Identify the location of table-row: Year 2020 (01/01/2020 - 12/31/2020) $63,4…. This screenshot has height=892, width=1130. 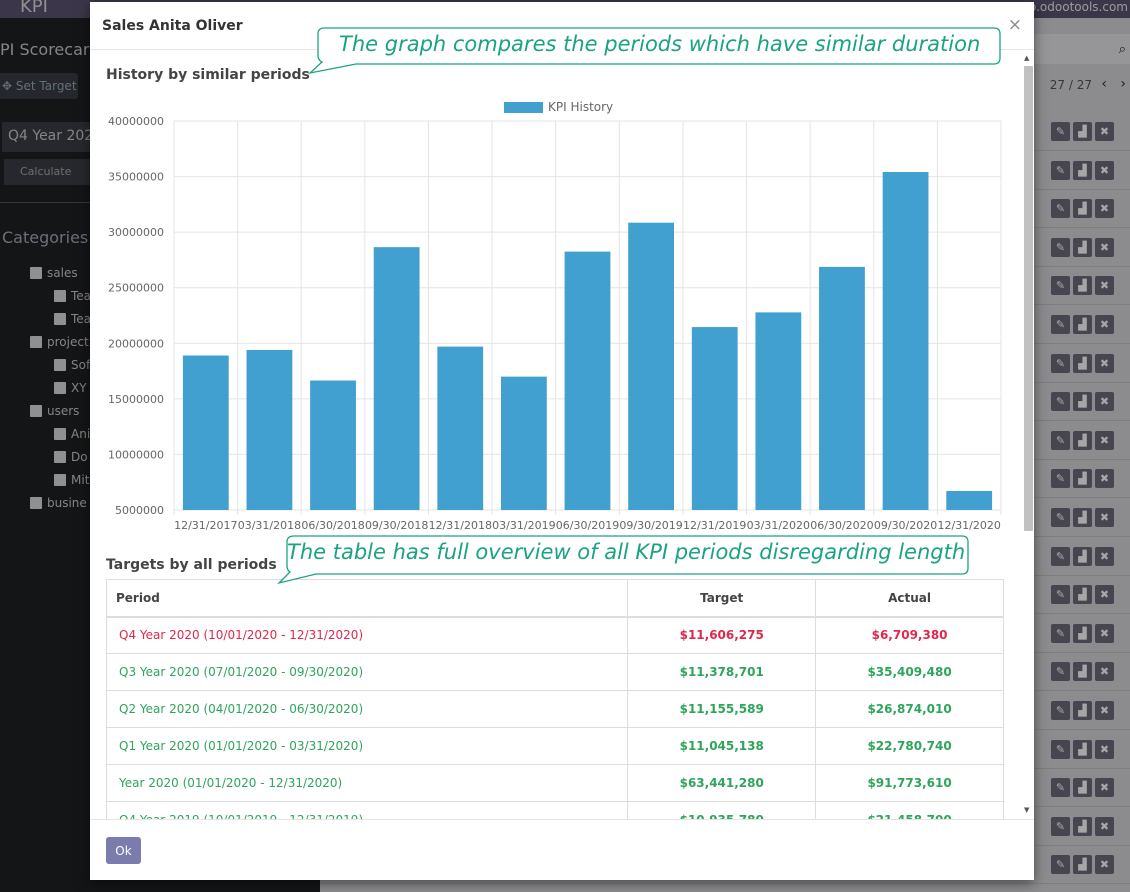
(554, 783).